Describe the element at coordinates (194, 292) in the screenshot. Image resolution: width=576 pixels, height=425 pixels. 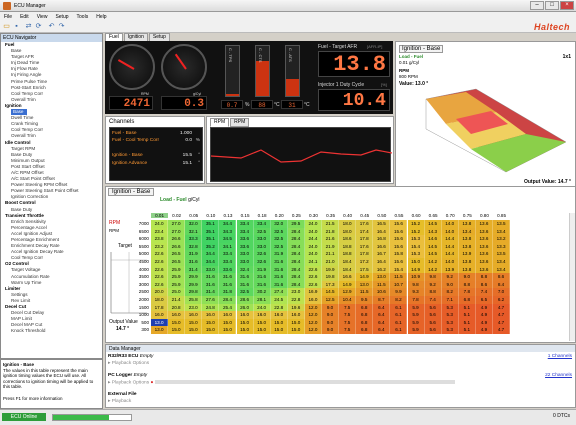
I see `table-cell: 29.8` at that location.